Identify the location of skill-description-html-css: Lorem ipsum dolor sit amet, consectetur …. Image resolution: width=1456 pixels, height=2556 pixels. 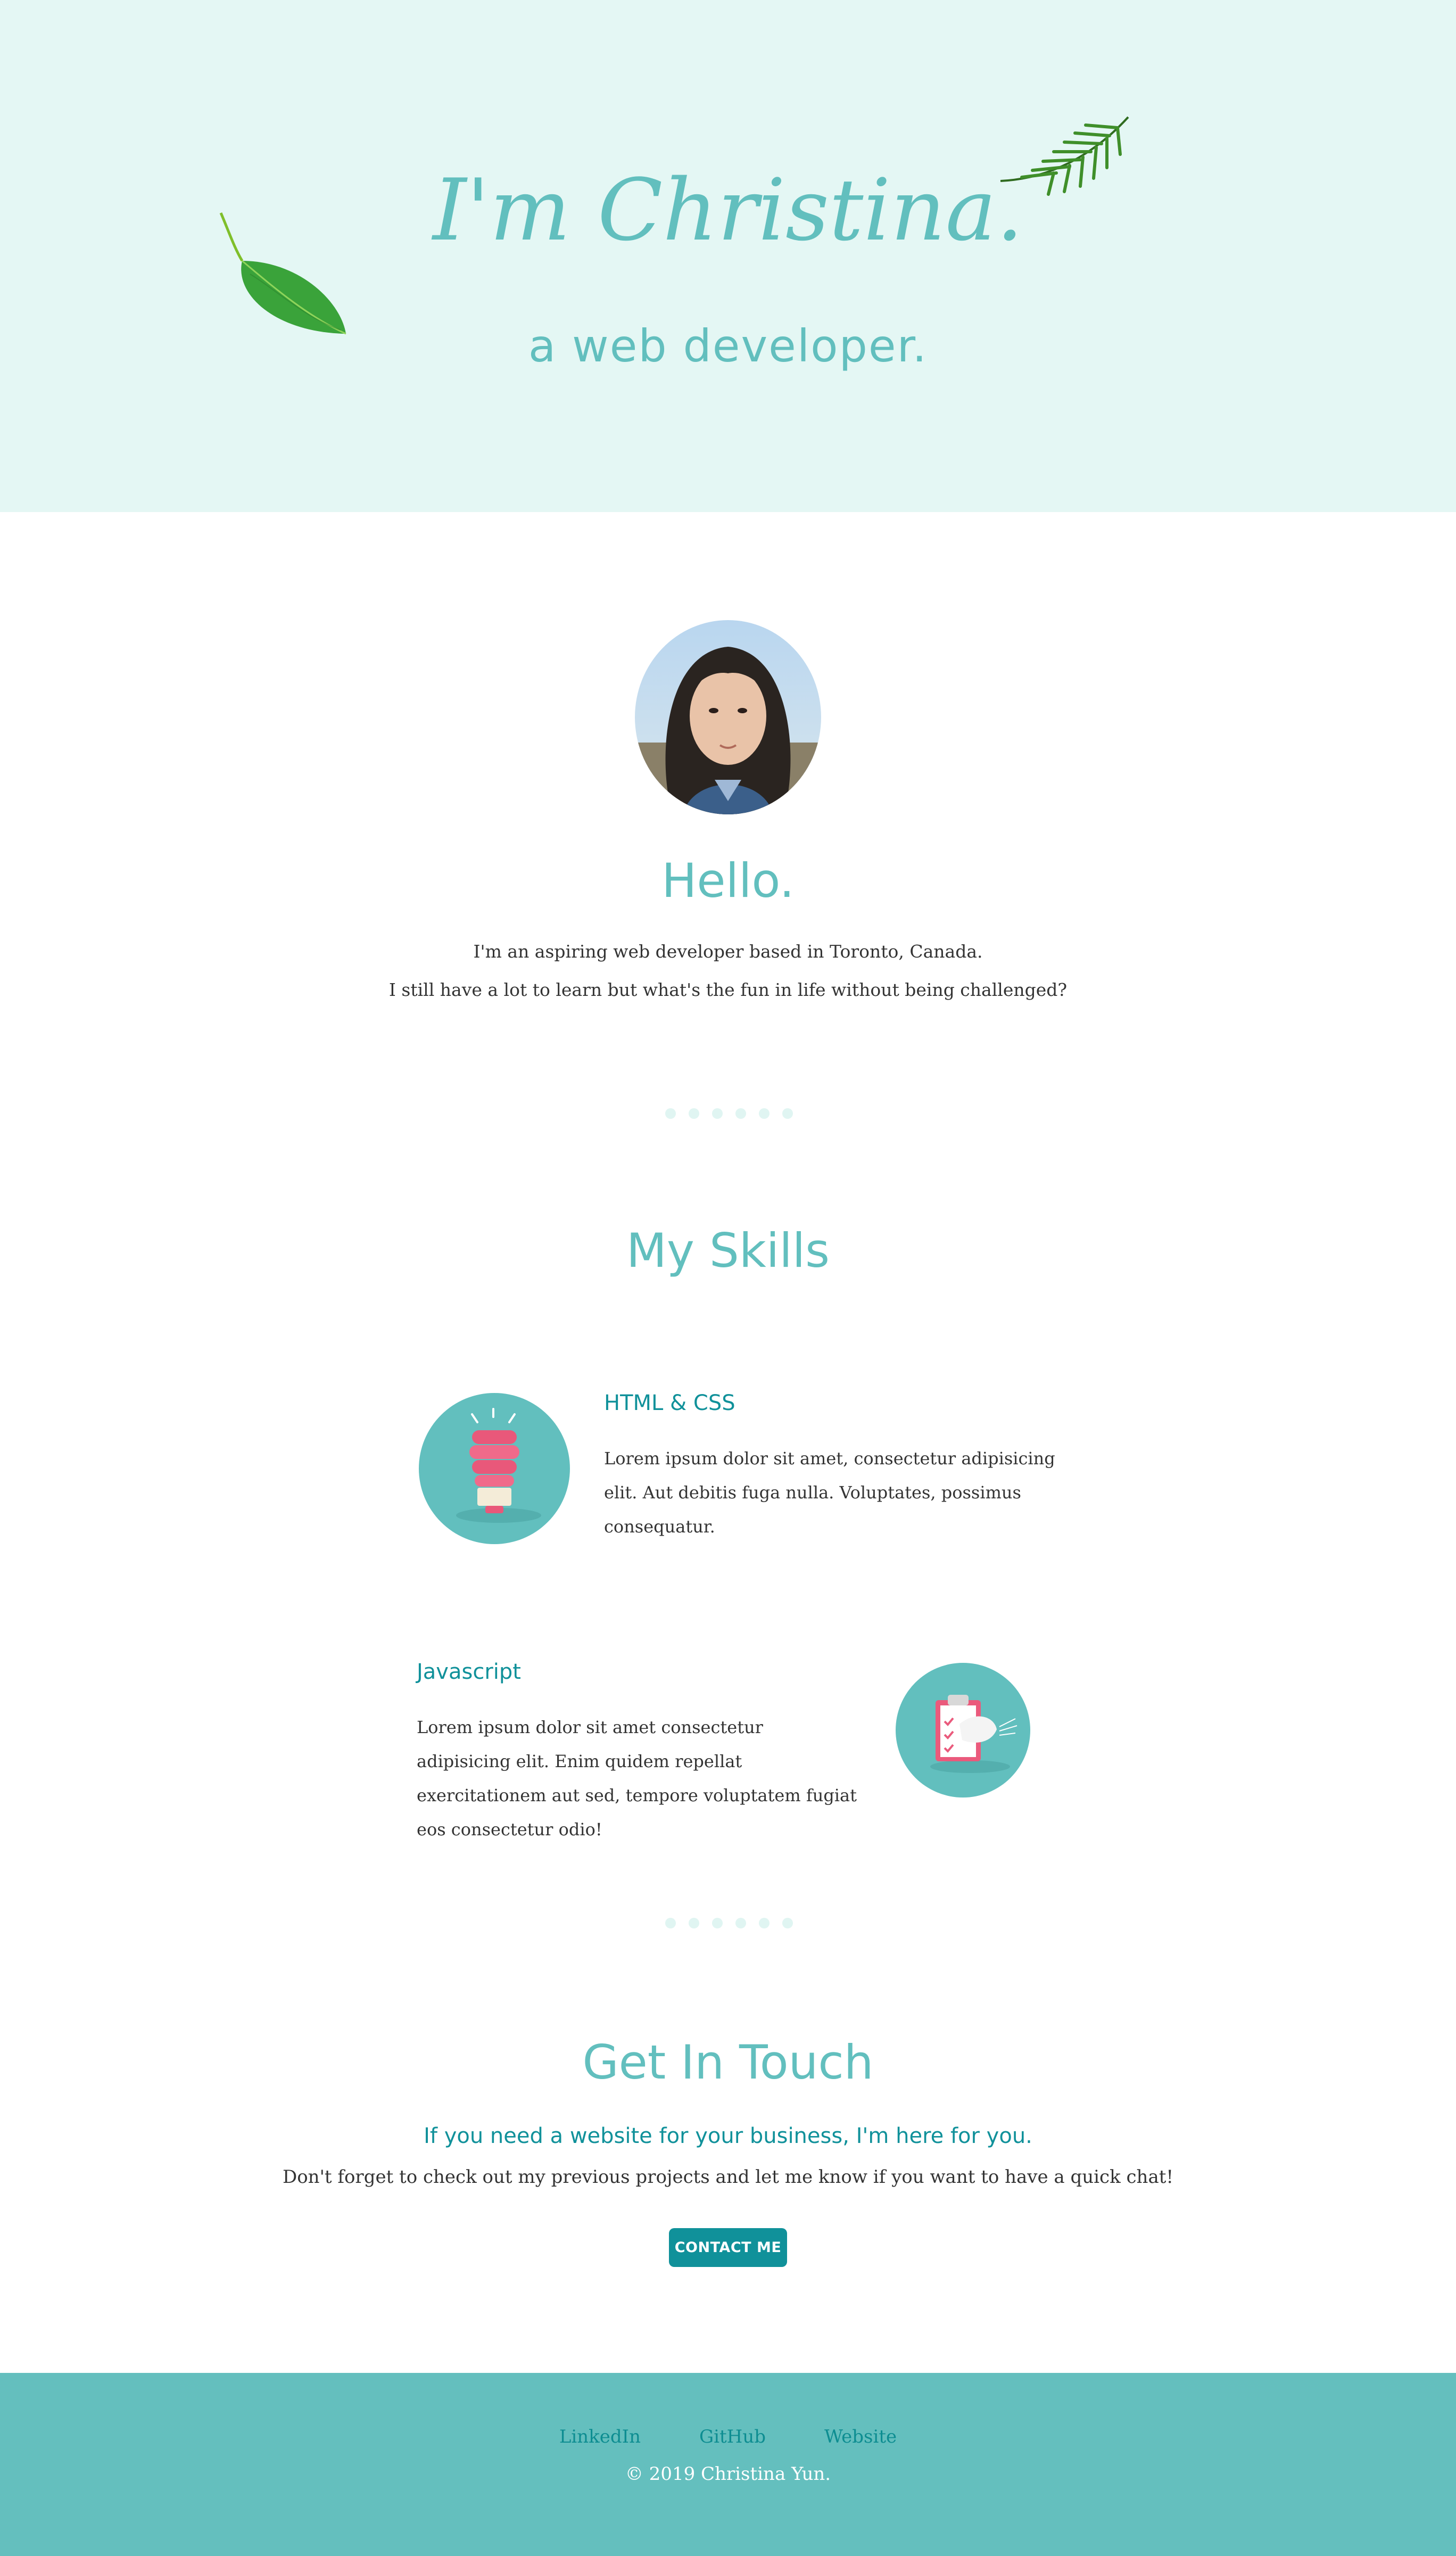
(830, 1492).